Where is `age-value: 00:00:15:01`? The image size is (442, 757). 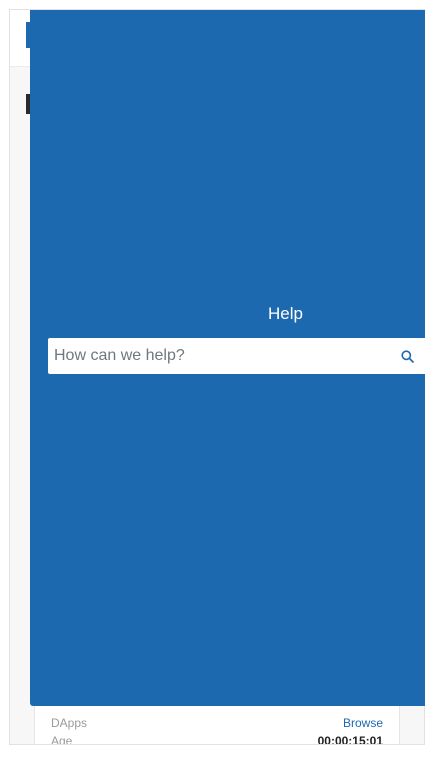 age-value: 00:00:15:01 is located at coordinates (350, 739).